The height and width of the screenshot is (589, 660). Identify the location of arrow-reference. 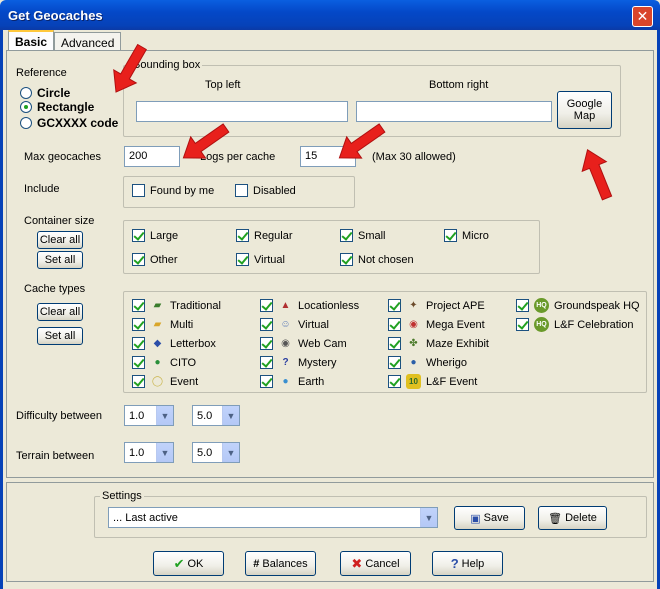
(129, 70).